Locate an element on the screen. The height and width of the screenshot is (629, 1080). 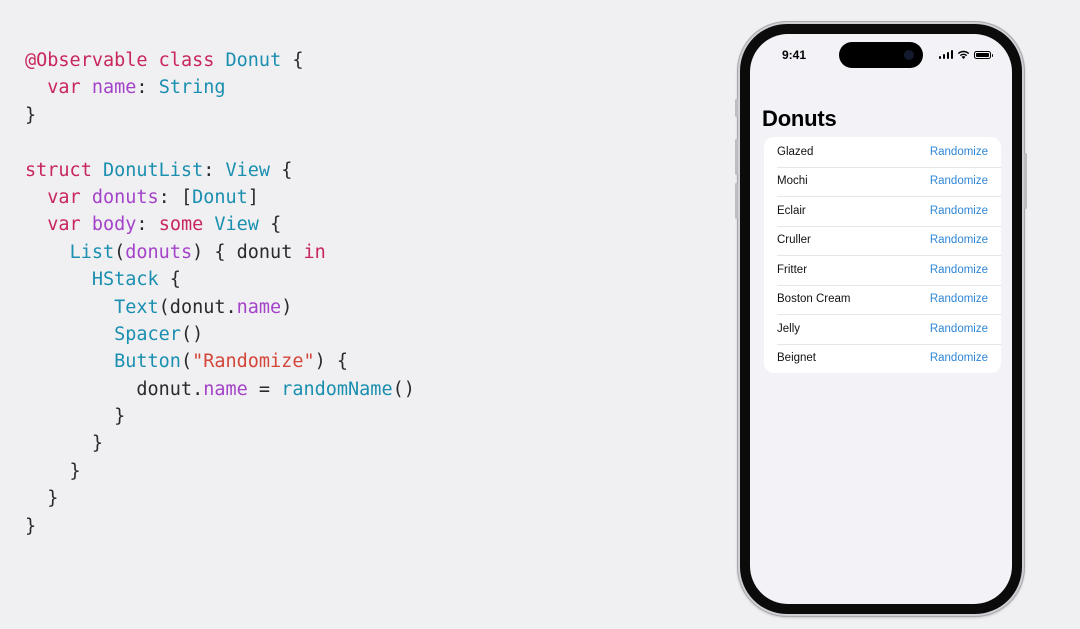
code-line: HStack { is located at coordinates (220, 279).